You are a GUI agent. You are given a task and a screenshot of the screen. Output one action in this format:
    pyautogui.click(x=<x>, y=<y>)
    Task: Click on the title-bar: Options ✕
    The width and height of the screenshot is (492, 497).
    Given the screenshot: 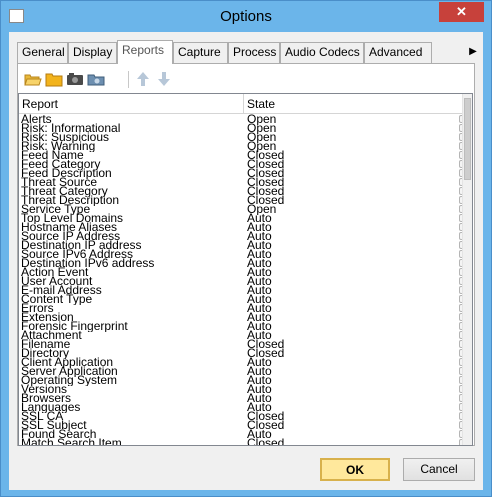 What is the action you would take?
    pyautogui.click(x=246, y=16)
    